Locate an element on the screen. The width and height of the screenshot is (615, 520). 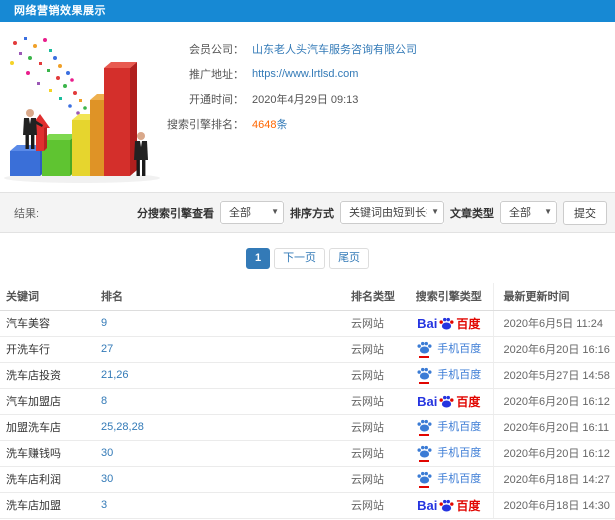
pagination: 1 下一页 尾页 is located at coordinates (307, 258).